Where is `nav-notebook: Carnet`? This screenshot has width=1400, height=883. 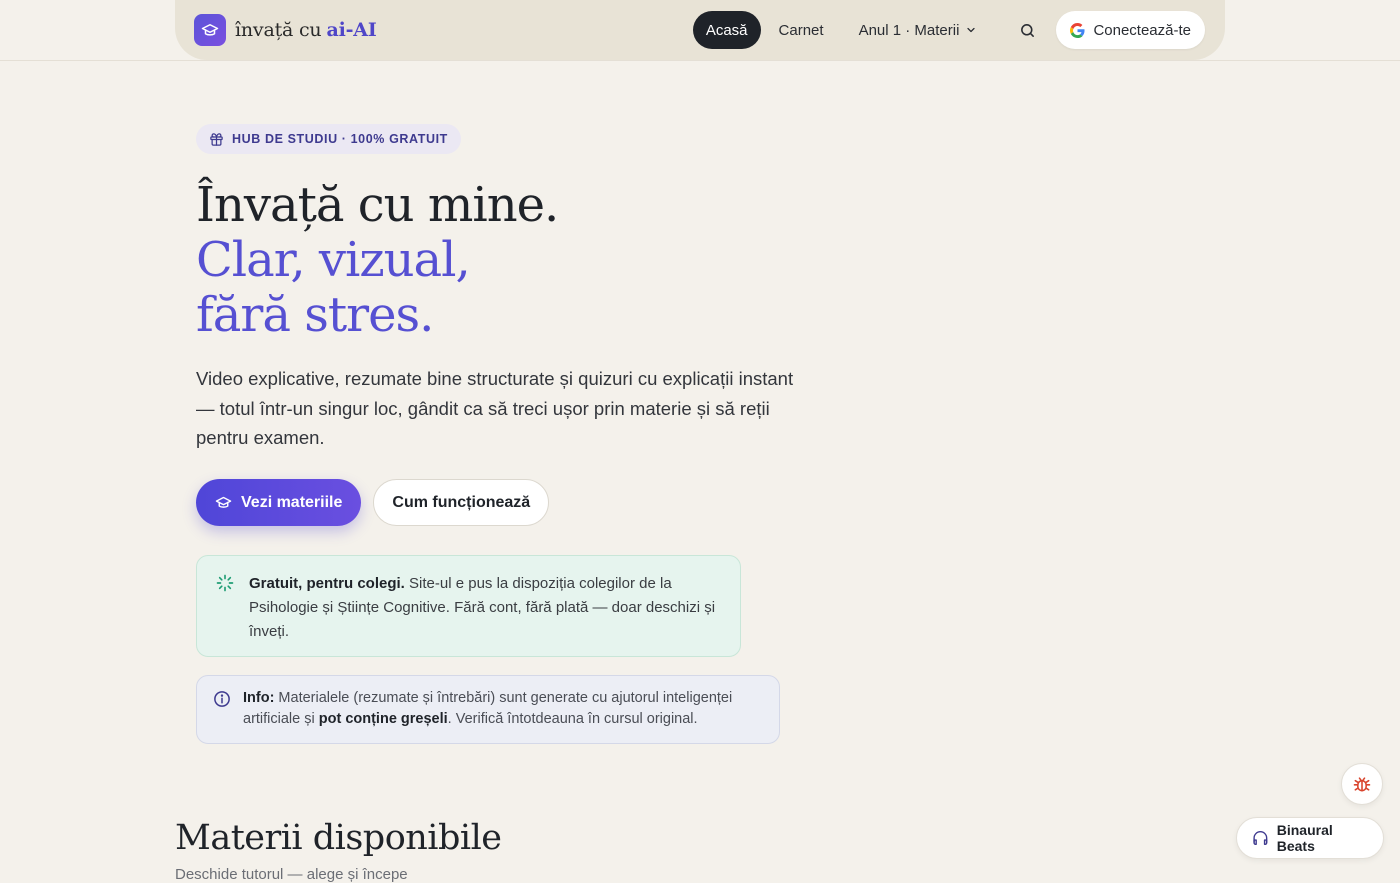
nav-notebook: Carnet is located at coordinates (801, 30).